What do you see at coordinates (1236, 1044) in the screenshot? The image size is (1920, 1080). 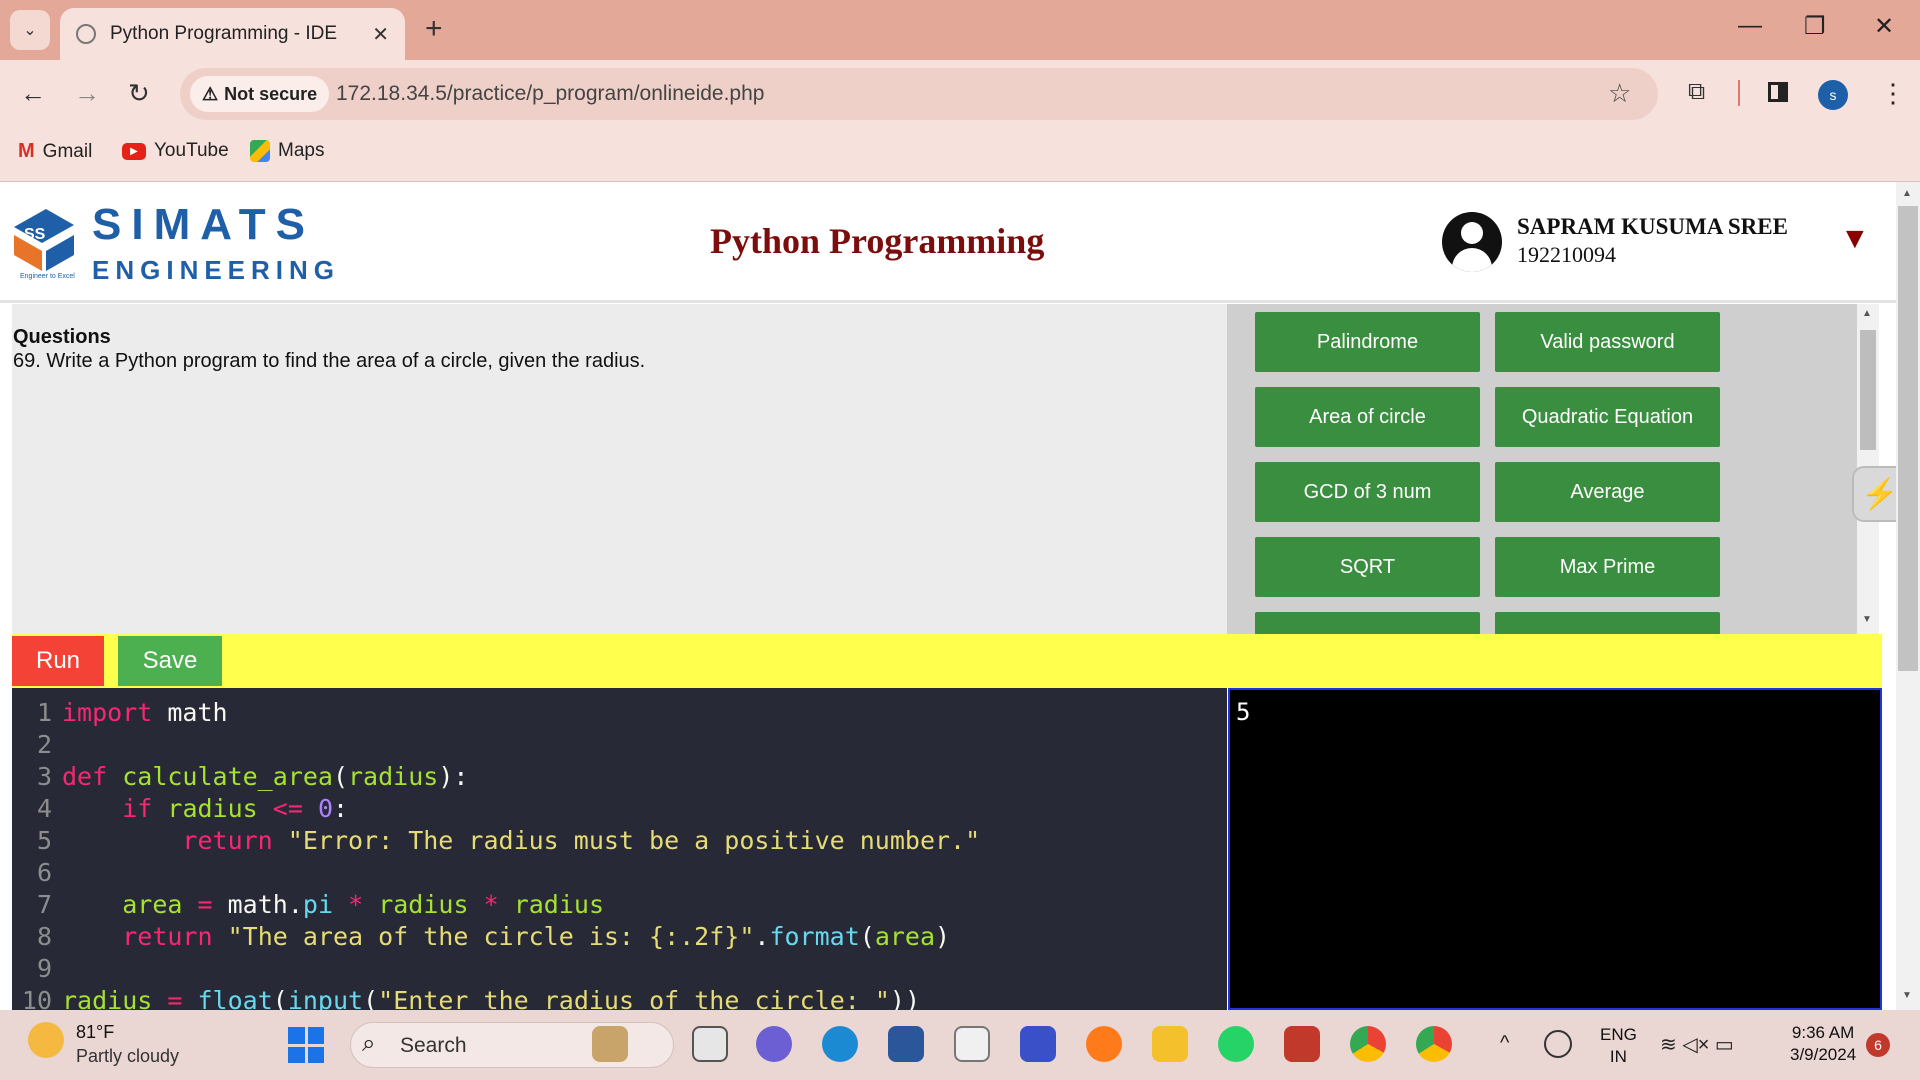 I see `whatsapp-icon` at bounding box center [1236, 1044].